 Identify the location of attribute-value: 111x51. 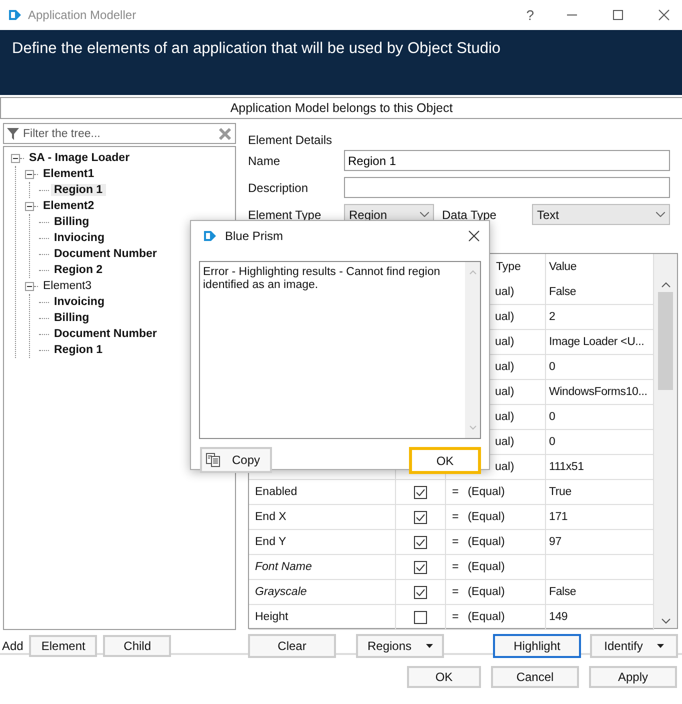
(566, 467).